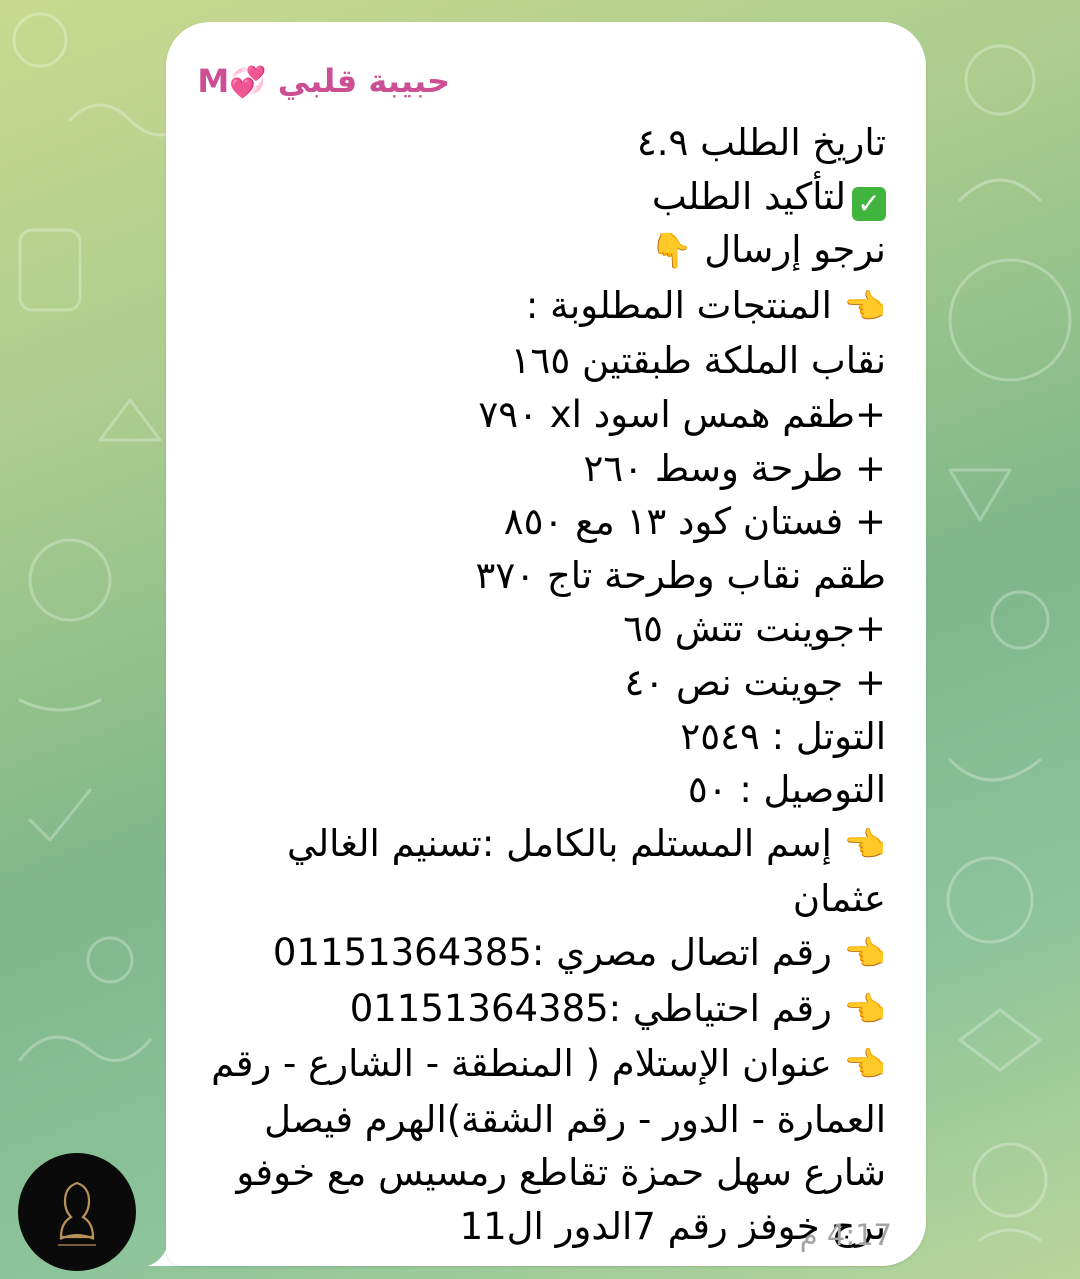  Describe the element at coordinates (213, 81) in the screenshot. I see `sender-name-suffix: M` at that location.